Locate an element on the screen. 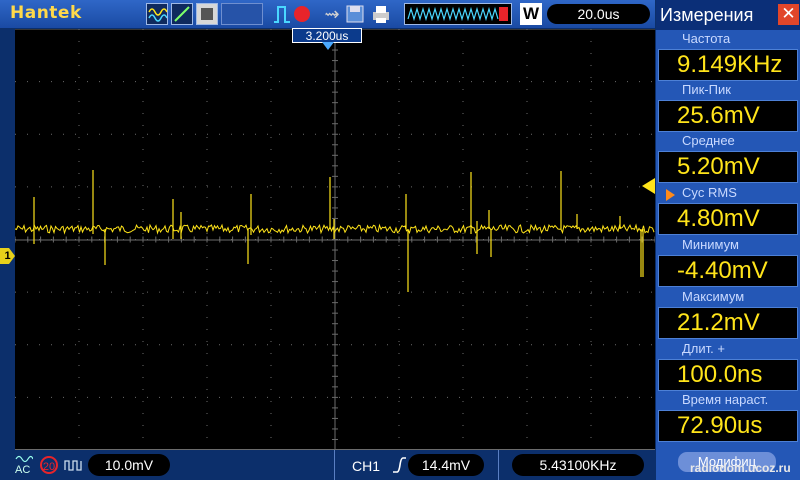 The height and width of the screenshot is (480, 800). measurement-value-cyc-rms: 4.80mV is located at coordinates (728, 219).